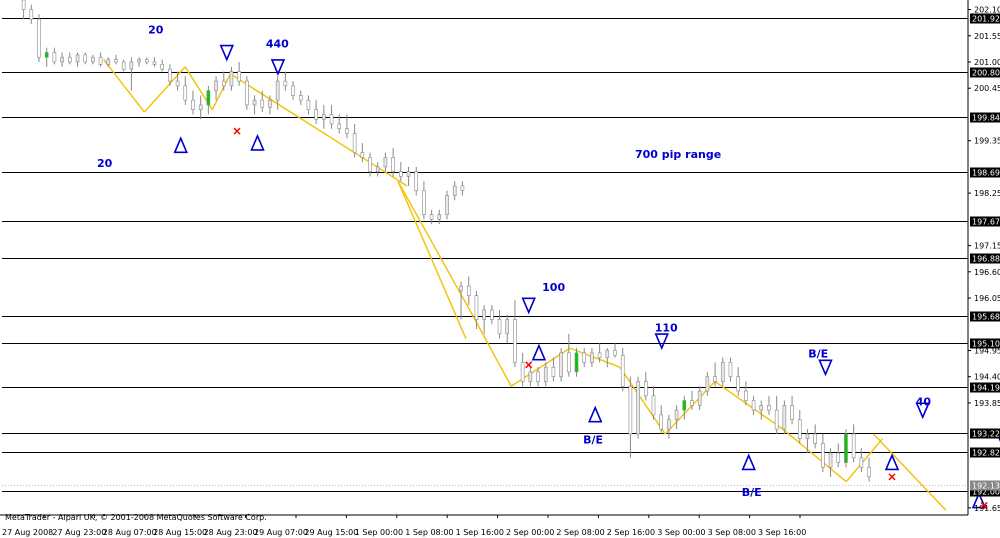 Image resolution: width=1000 pixels, height=538 pixels. Describe the element at coordinates (987, 508) in the screenshot. I see `y-tick-label: 191.65` at that location.